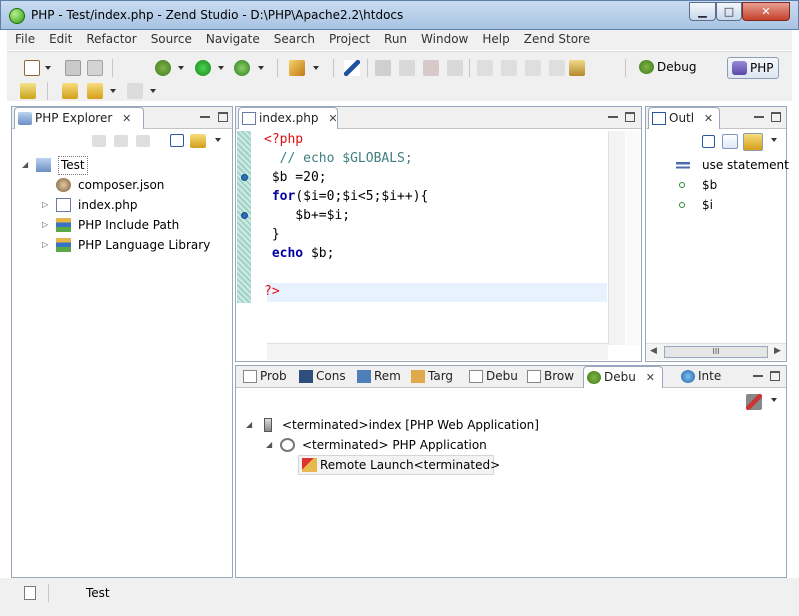 The image size is (799, 616). I want to click on outline-horizontal-scrollbar: ◀ III ▶, so click(716, 351).